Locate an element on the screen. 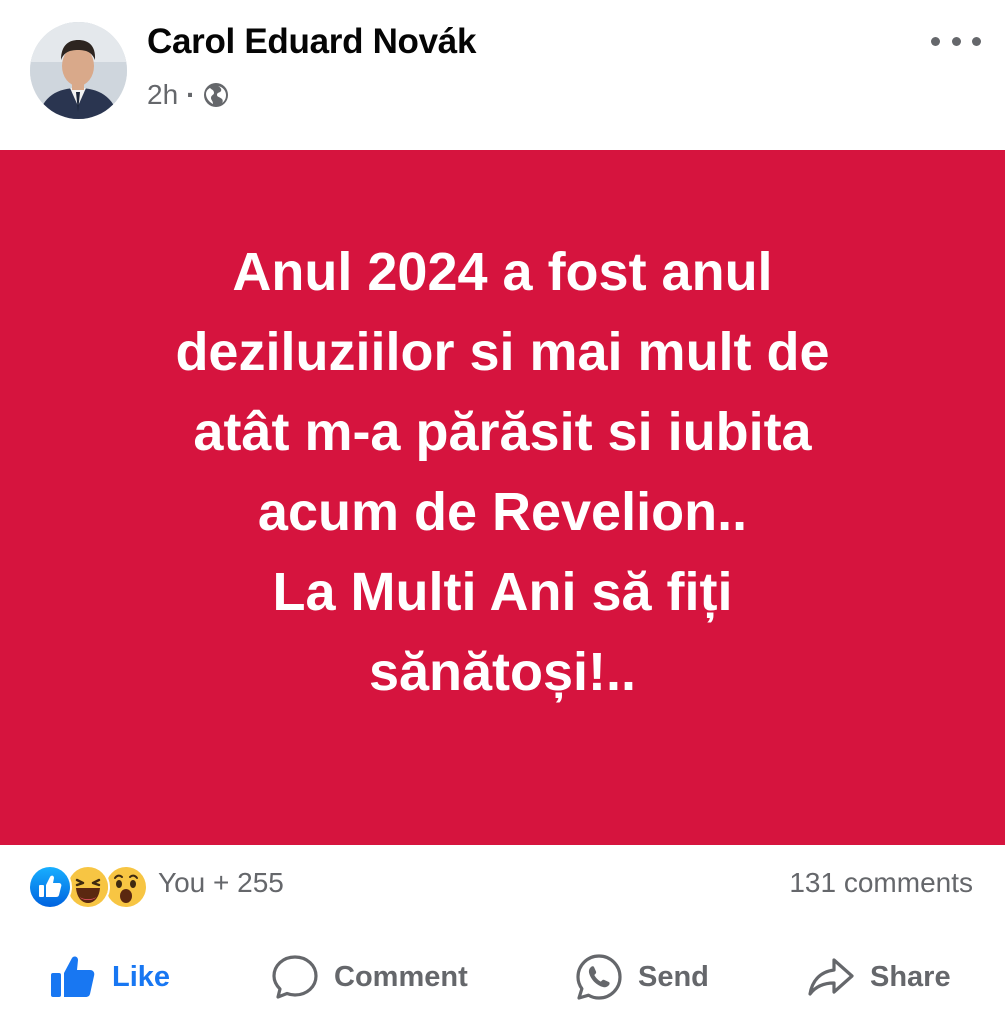 The height and width of the screenshot is (1024, 1005). avatar is located at coordinates (78, 70).